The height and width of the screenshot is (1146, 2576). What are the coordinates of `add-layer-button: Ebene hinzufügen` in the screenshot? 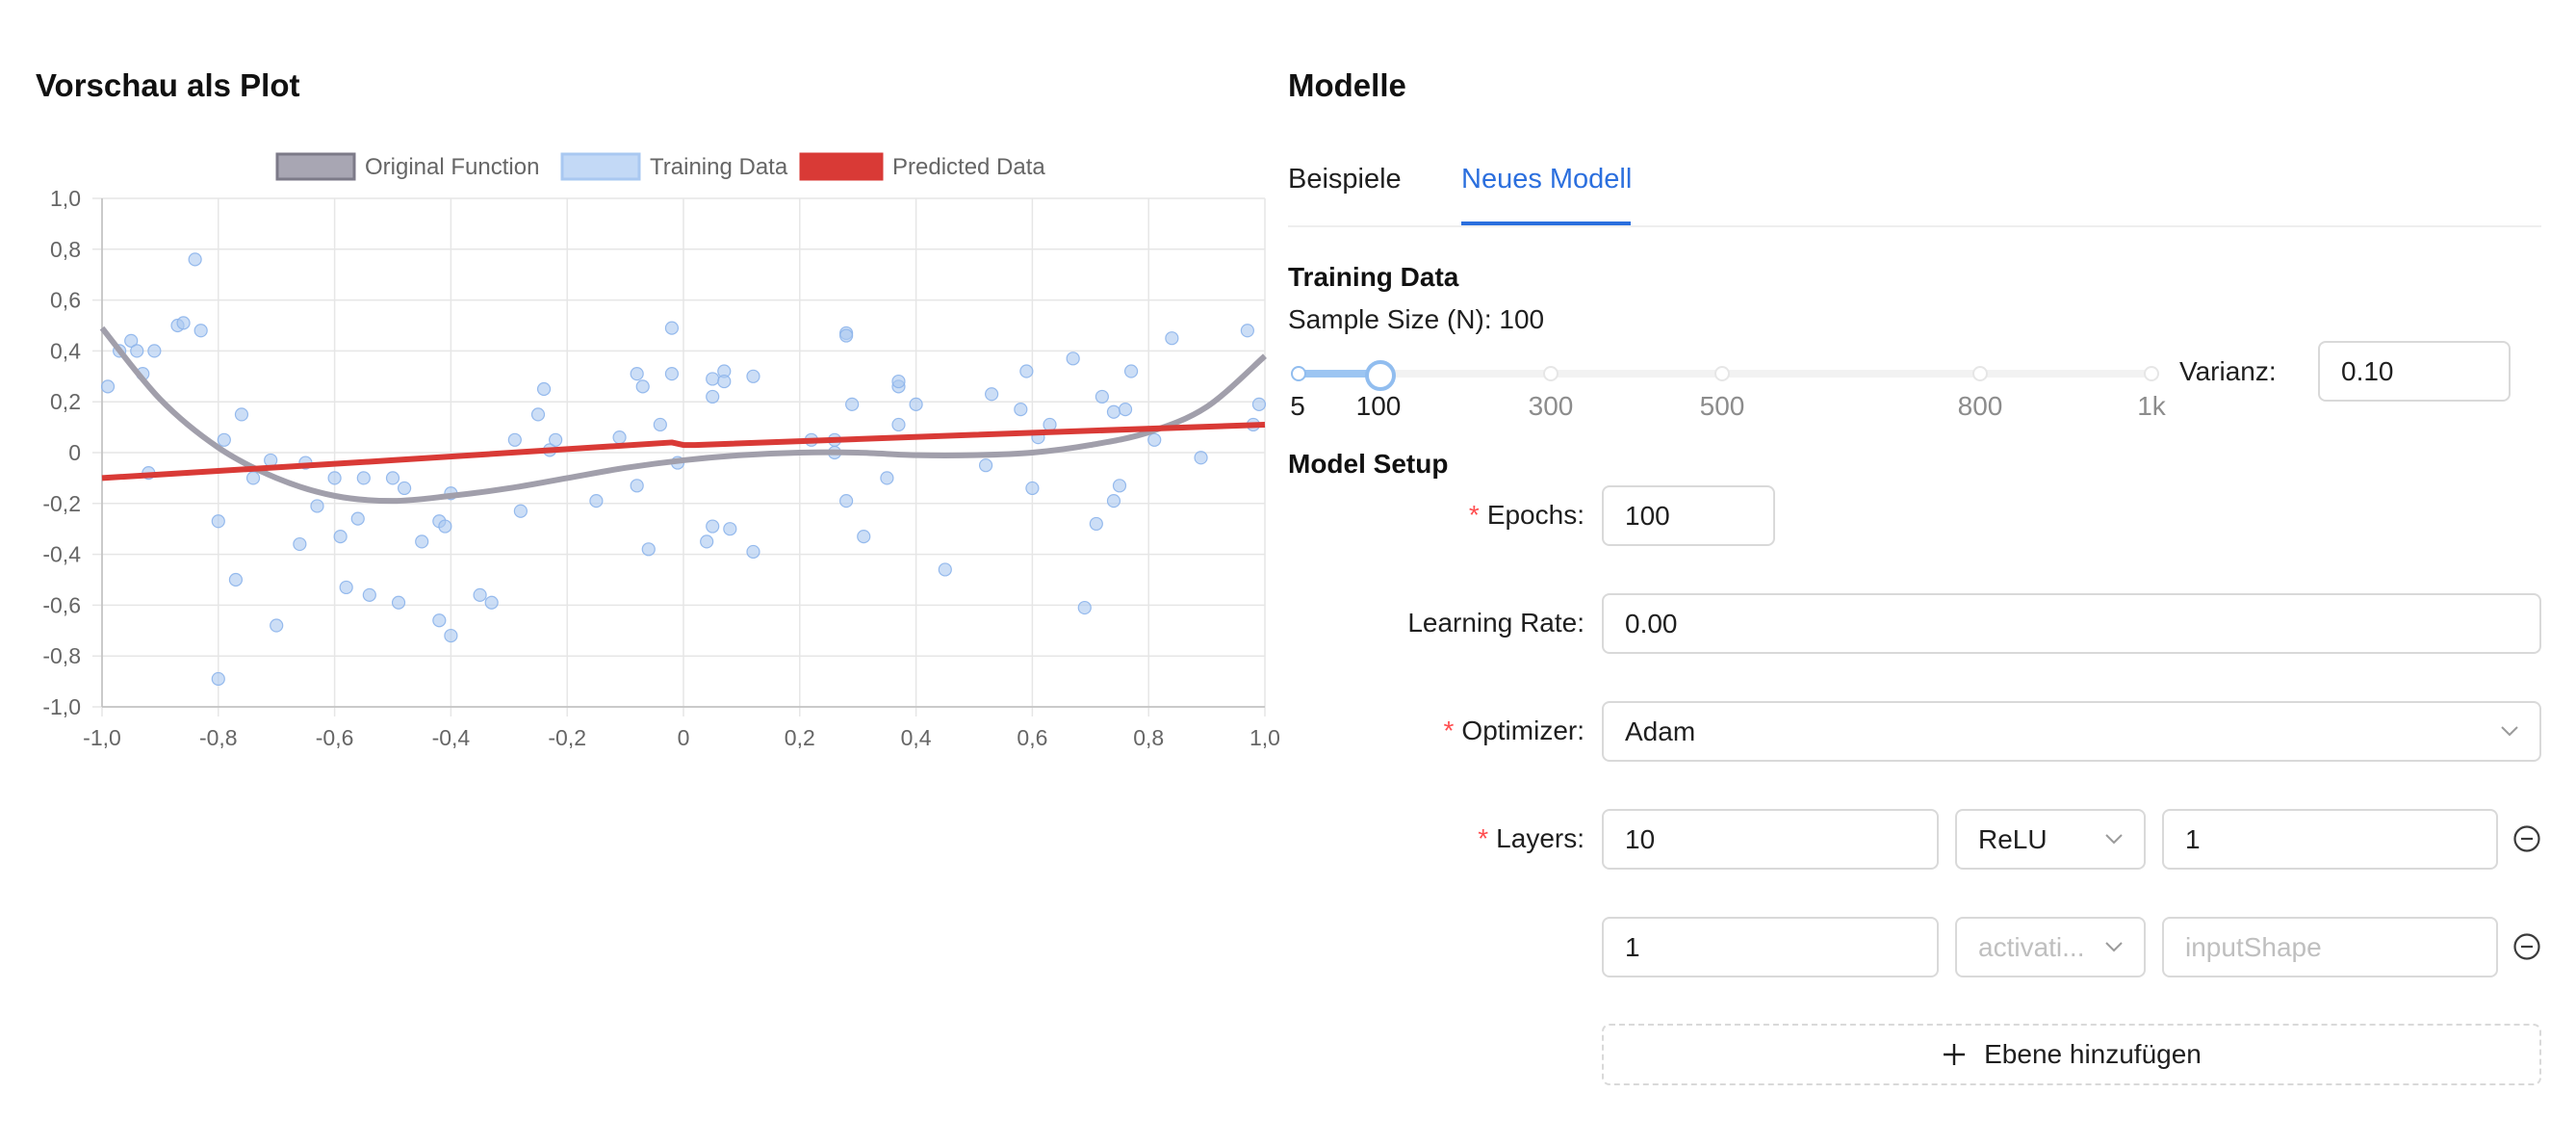 It's located at (2072, 1054).